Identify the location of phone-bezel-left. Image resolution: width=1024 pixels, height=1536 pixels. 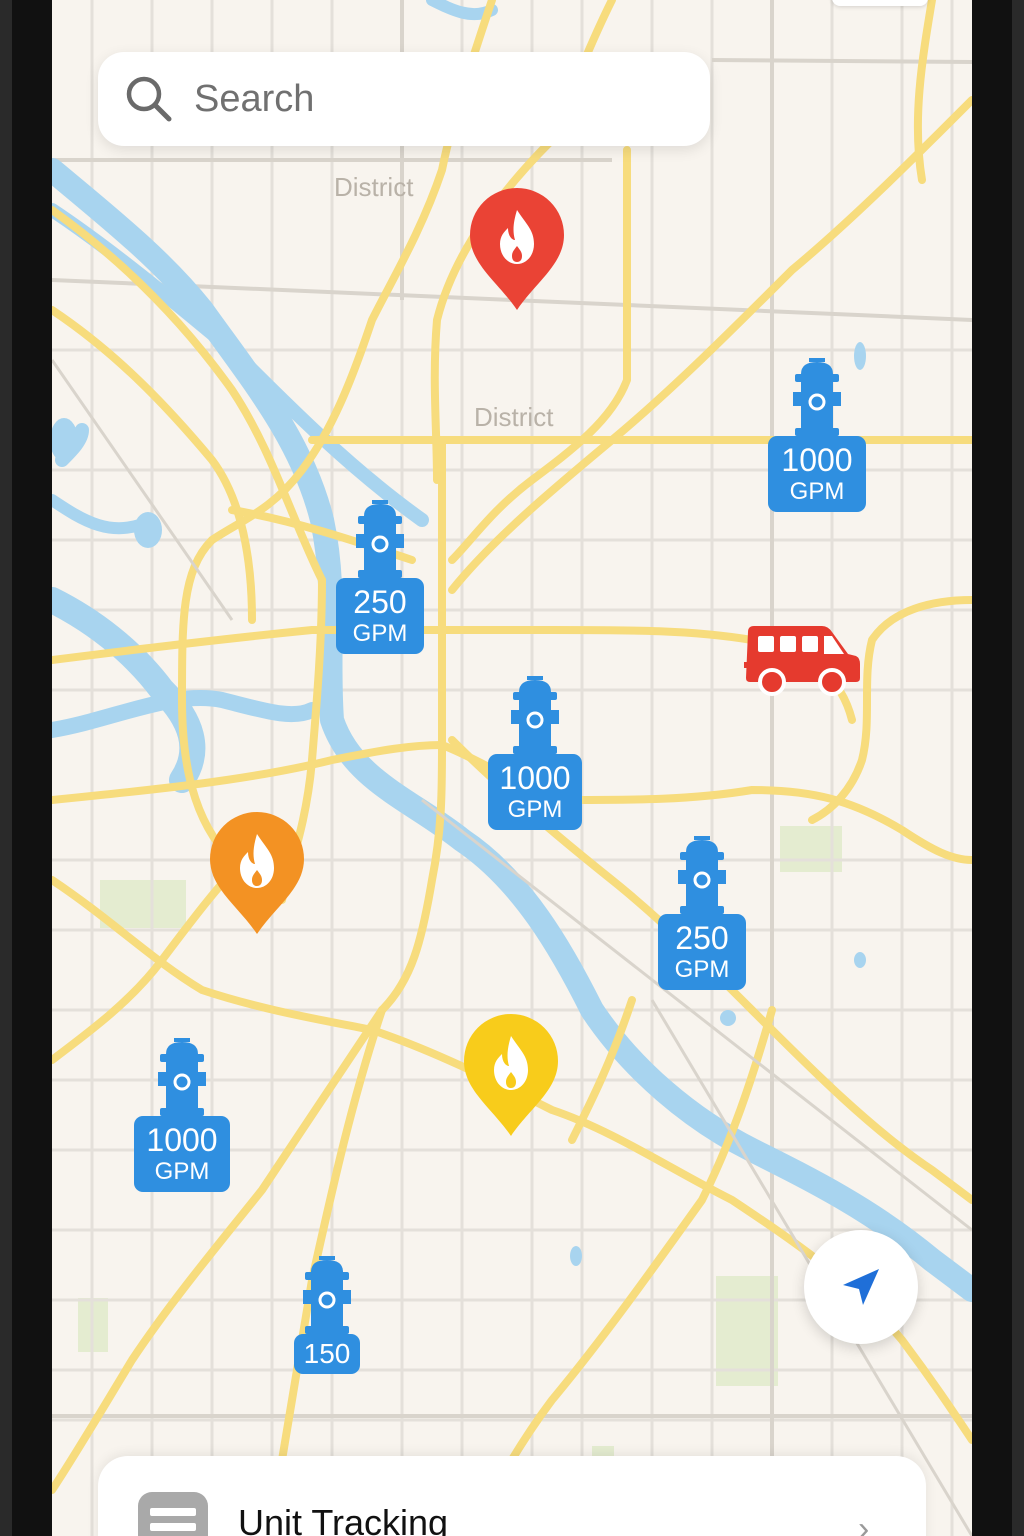
(6, 768).